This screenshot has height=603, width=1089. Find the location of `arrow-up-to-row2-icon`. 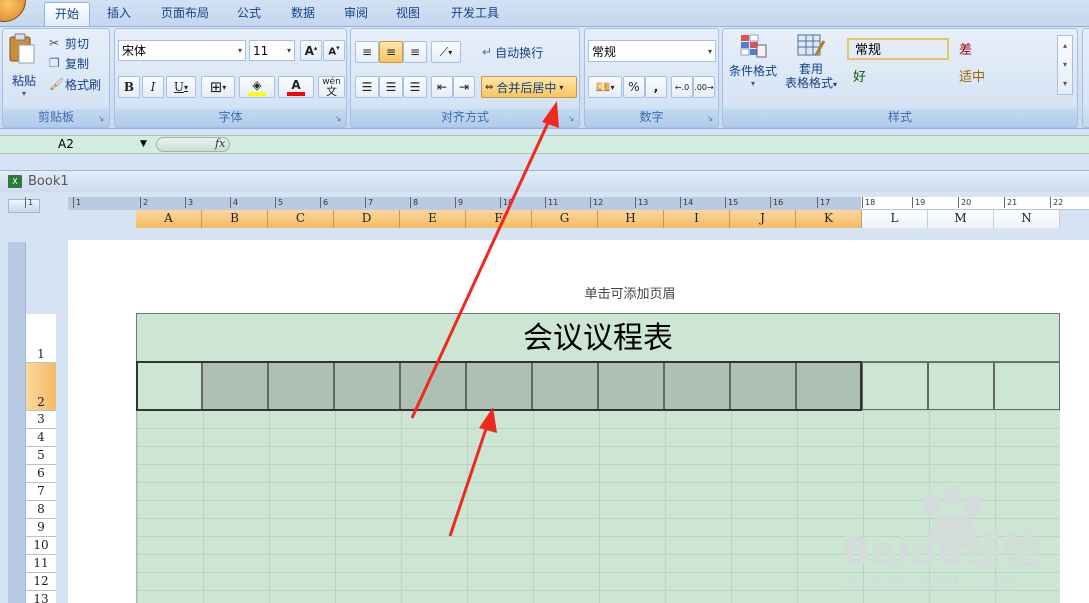

arrow-up-to-row2-icon is located at coordinates (472, 472).